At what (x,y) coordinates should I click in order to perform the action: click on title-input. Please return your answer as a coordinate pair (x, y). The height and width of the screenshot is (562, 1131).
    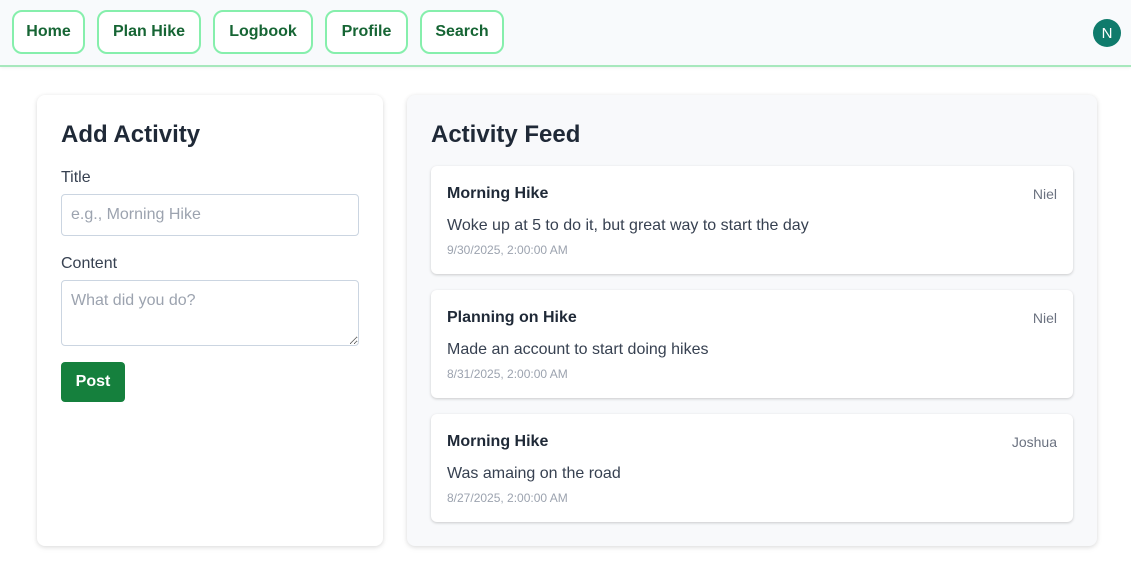
    Looking at the image, I should click on (210, 215).